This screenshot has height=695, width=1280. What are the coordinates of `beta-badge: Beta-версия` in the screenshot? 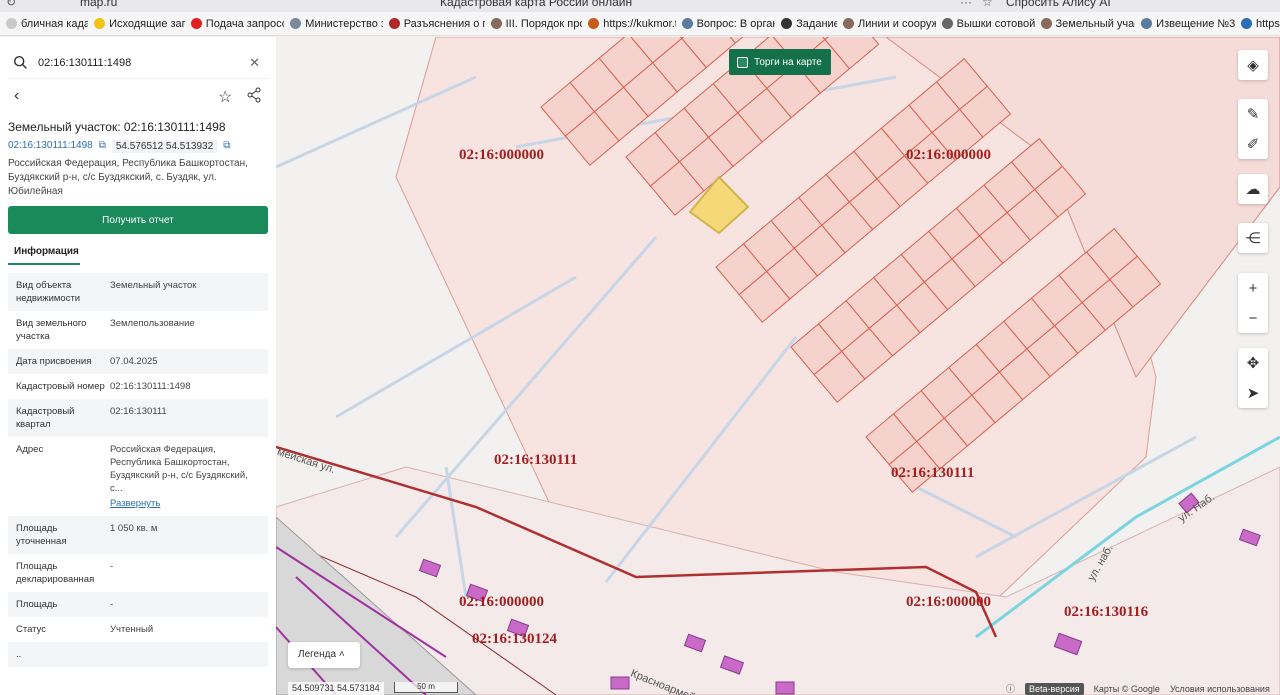 It's located at (1054, 688).